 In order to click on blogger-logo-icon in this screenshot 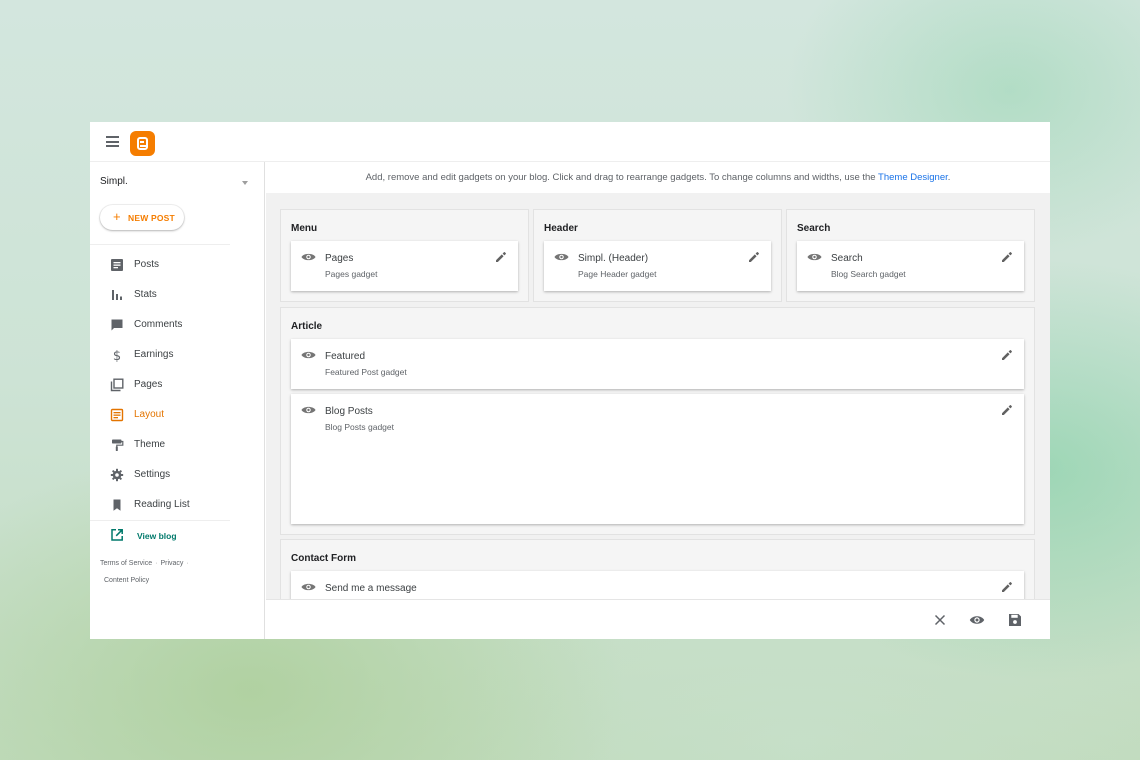, I will do `click(142, 143)`.